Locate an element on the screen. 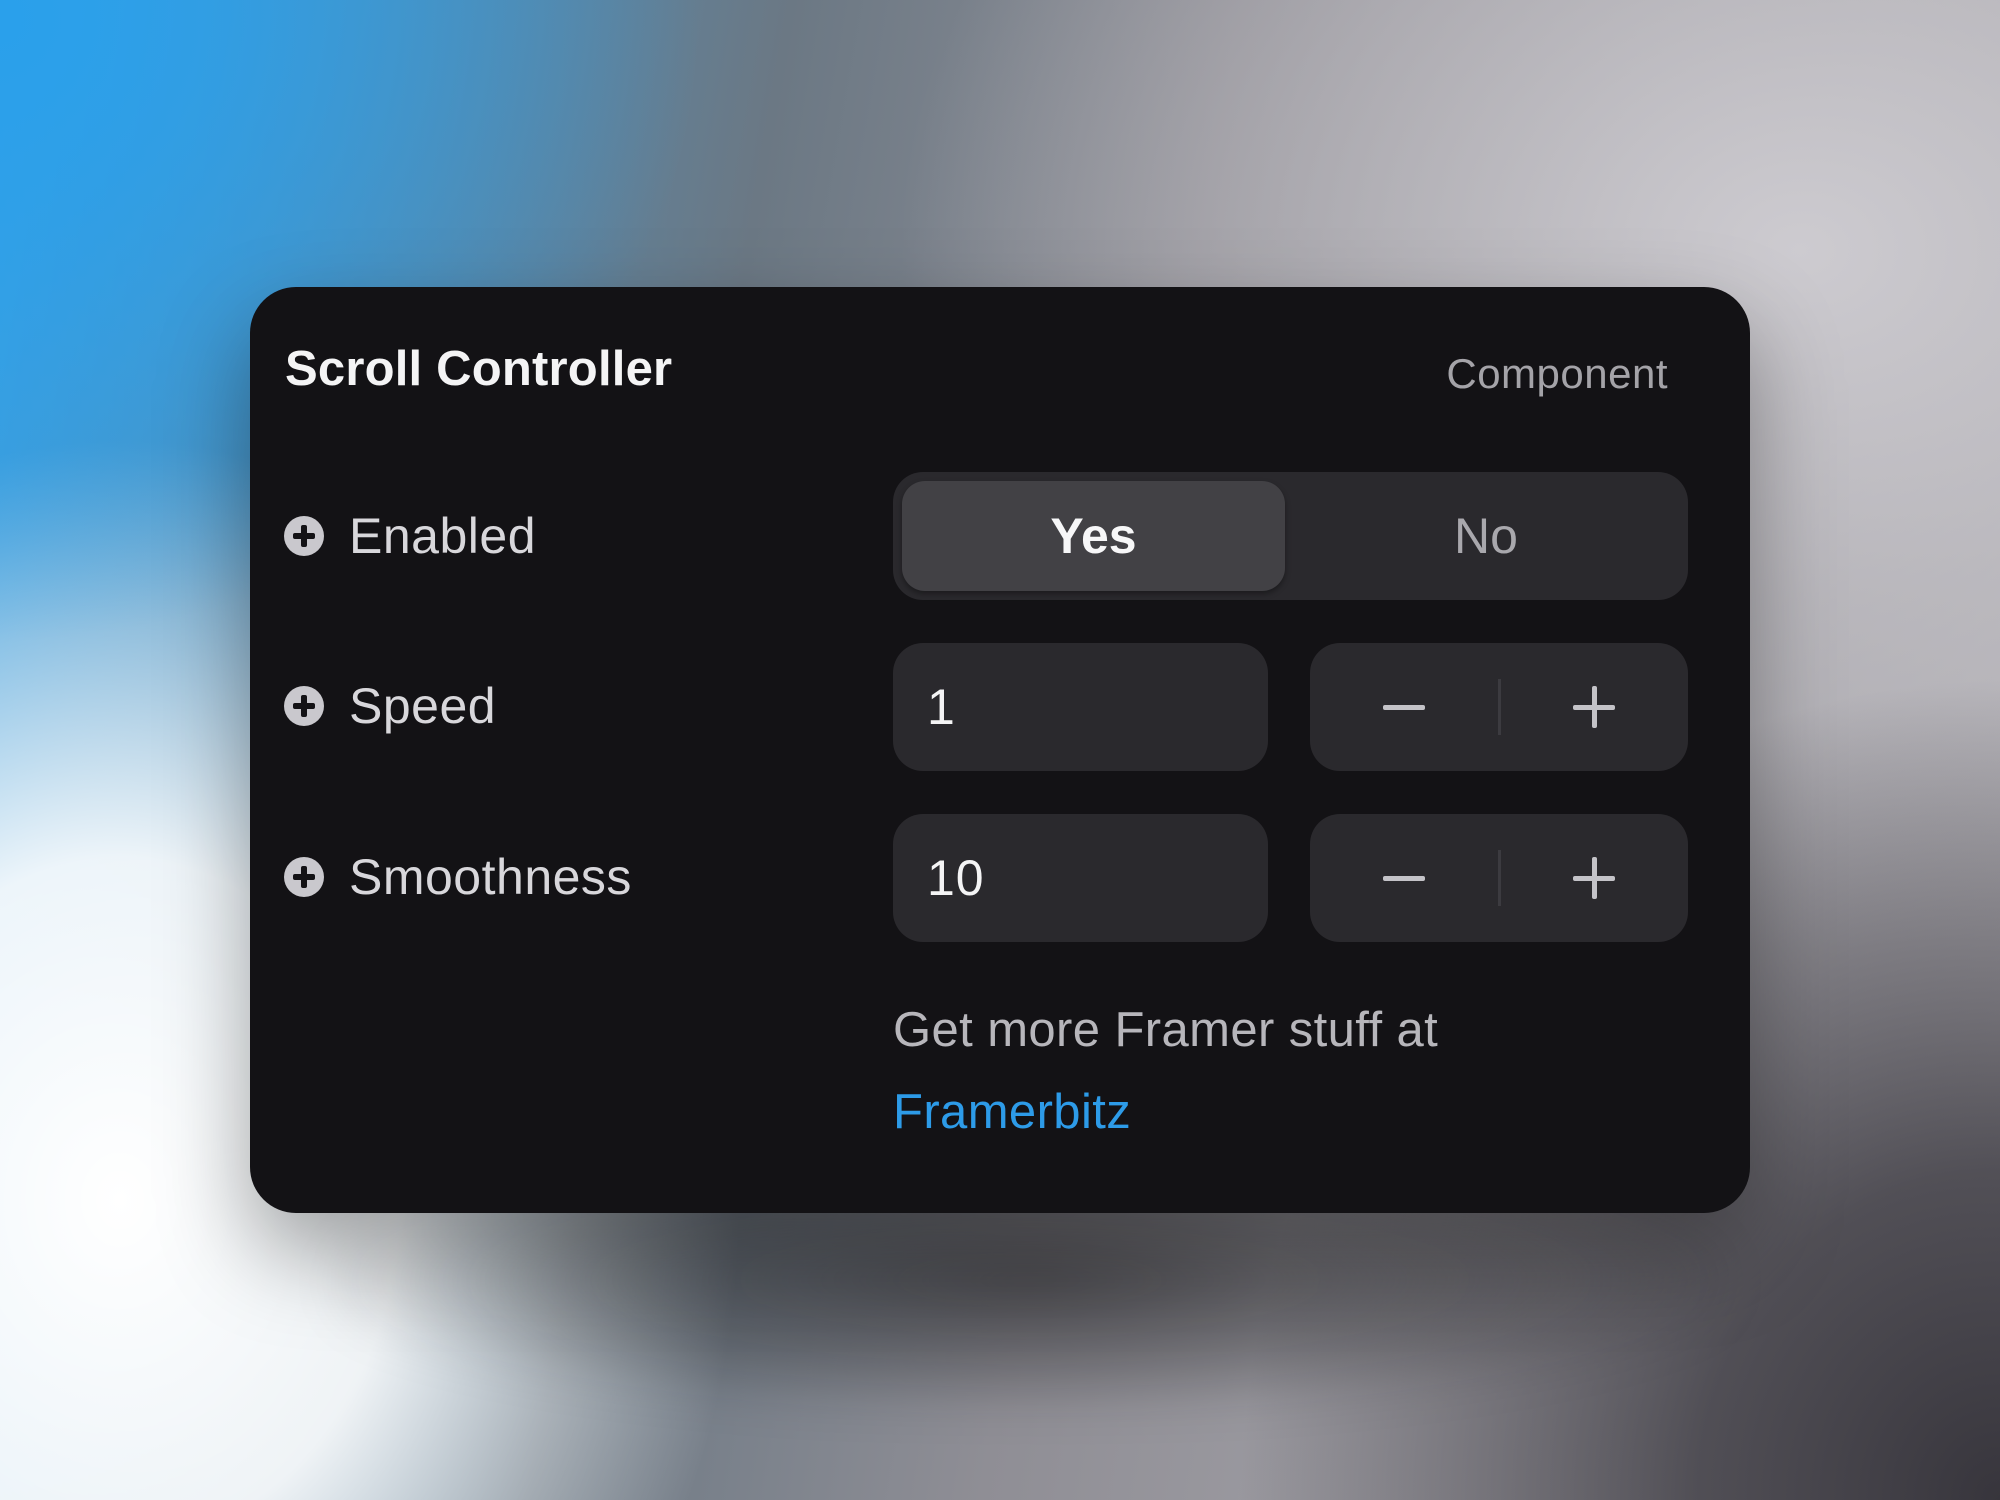  enabled-toggle: Yes No is located at coordinates (1290, 536).